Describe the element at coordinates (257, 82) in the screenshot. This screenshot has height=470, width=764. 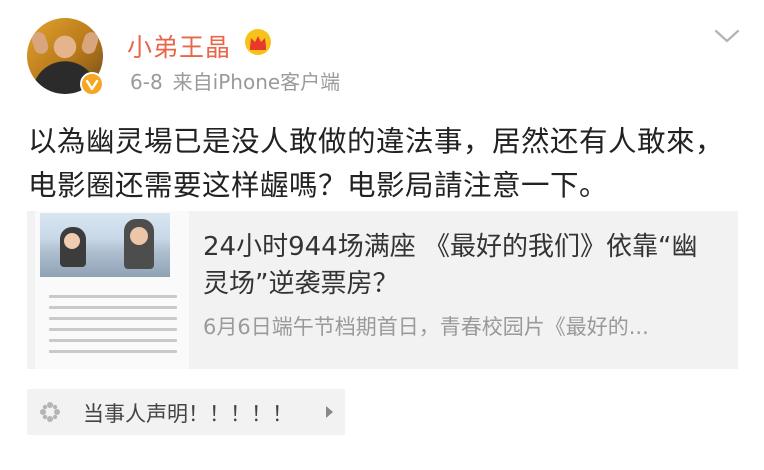
I see `post-source: 来自iPhone客户端` at that location.